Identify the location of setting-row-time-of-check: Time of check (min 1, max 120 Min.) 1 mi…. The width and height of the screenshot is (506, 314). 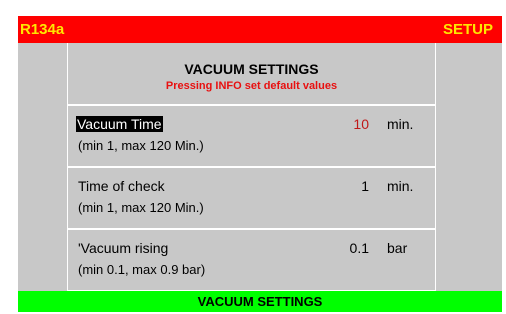
(251, 199).